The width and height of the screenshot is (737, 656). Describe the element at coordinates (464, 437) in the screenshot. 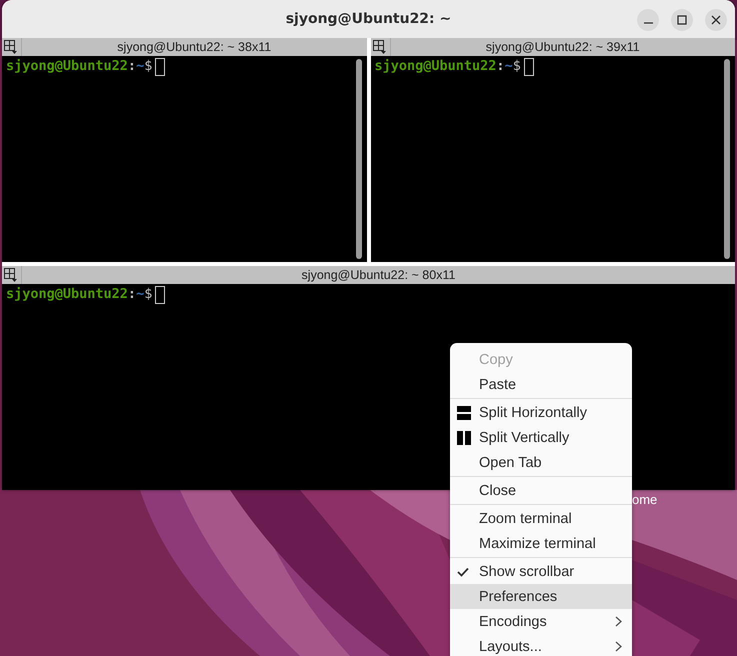

I see `split-vertical-icon` at that location.